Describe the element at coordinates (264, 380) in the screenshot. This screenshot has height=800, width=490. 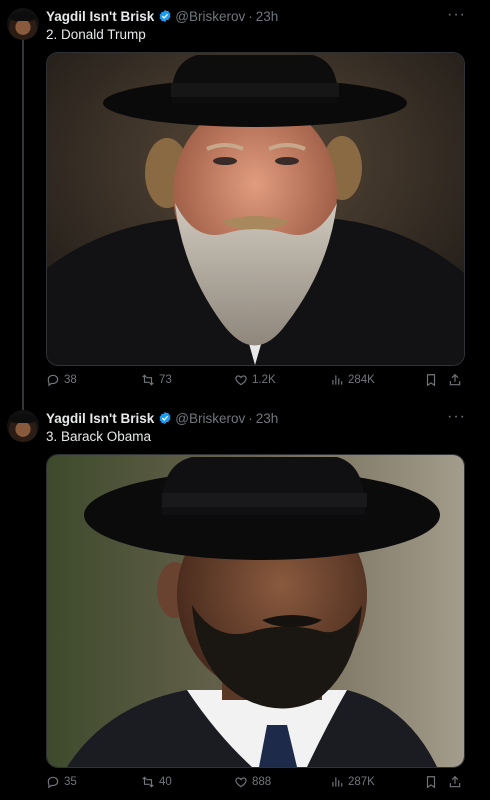
I see `like-count: 1.2K` at that location.